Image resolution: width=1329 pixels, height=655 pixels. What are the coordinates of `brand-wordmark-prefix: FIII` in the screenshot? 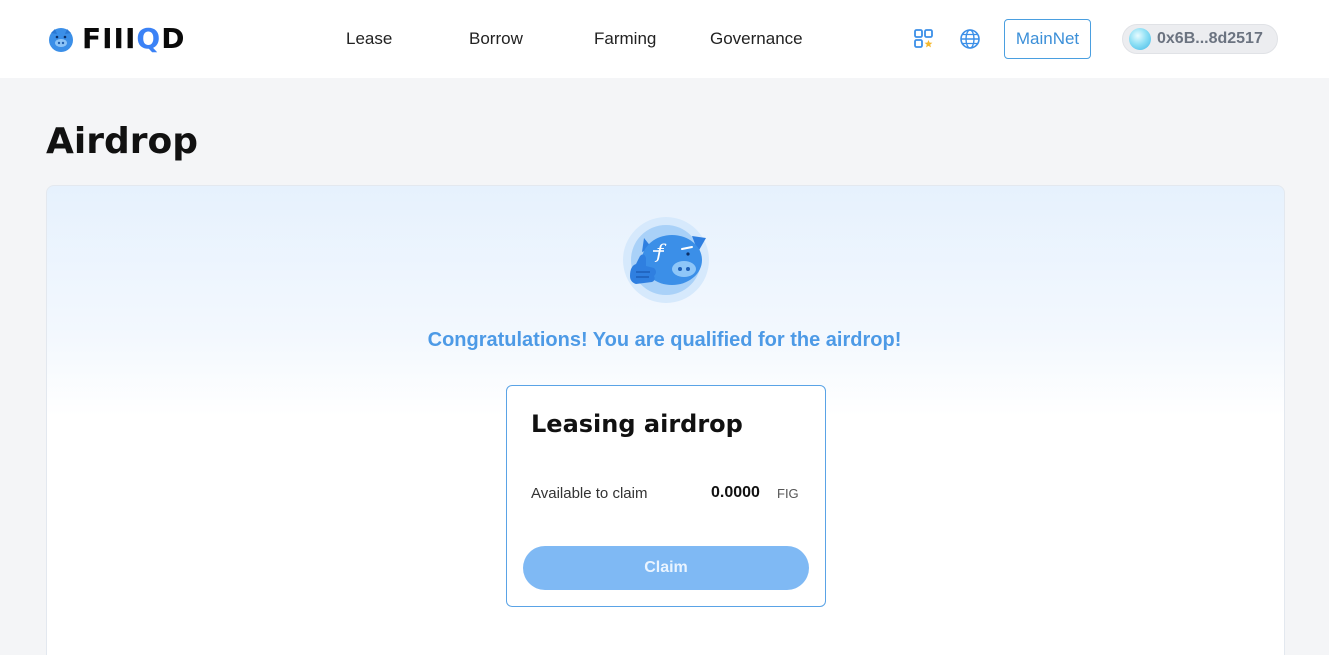 It's located at (109, 38).